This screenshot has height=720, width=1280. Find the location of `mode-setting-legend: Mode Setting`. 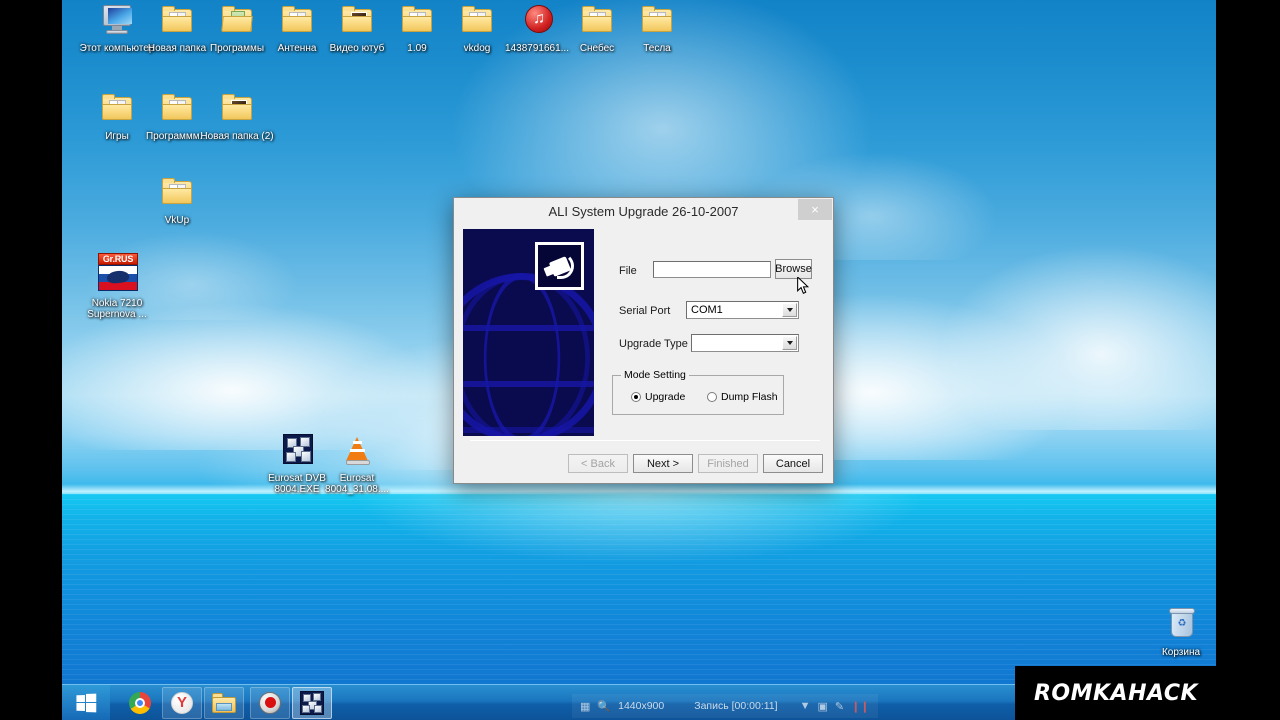

mode-setting-legend: Mode Setting is located at coordinates (655, 375).